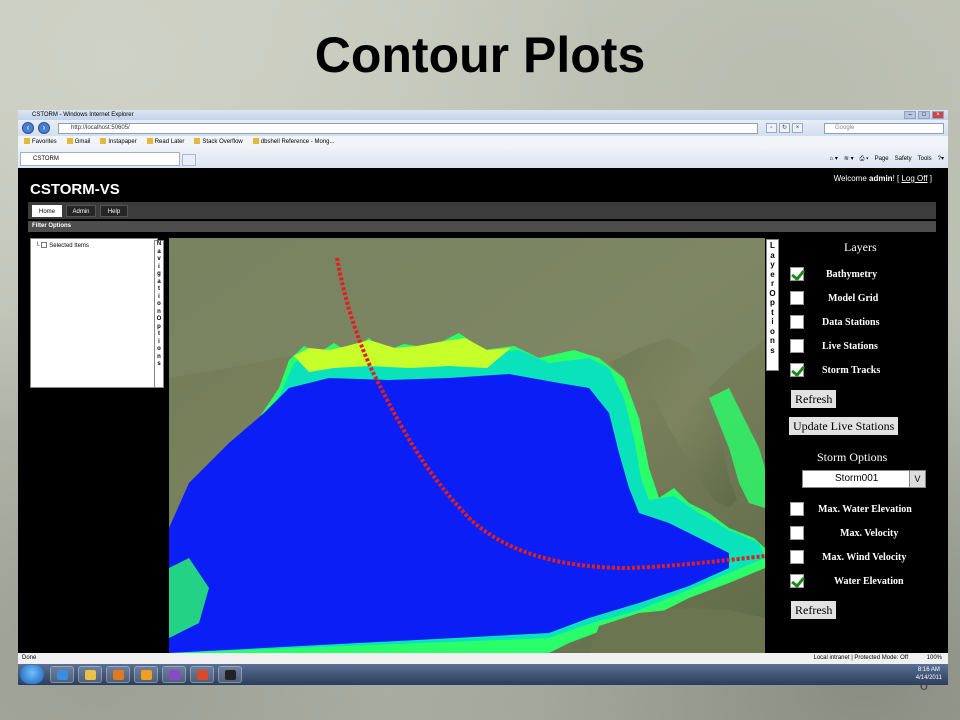 The height and width of the screenshot is (720, 960). What do you see at coordinates (881, 178) in the screenshot?
I see `username: admin` at bounding box center [881, 178].